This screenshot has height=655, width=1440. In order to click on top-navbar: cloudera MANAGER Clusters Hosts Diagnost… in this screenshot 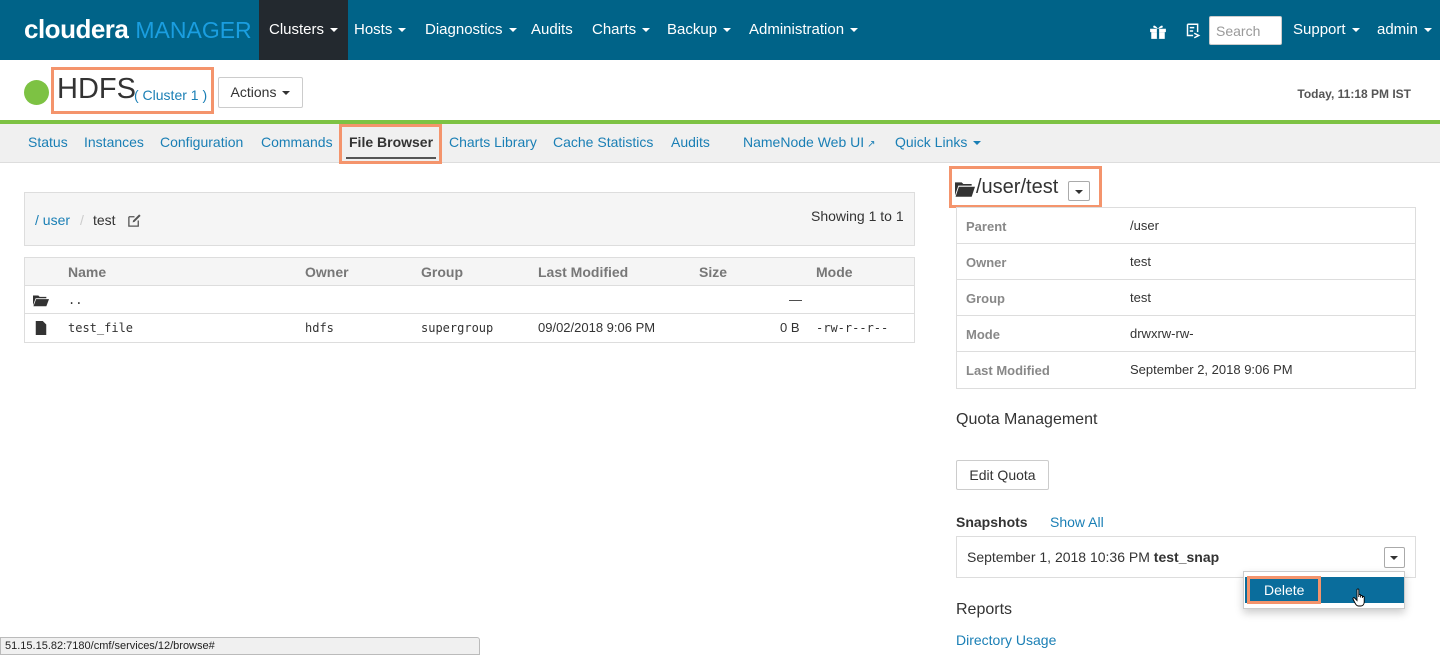, I will do `click(720, 30)`.